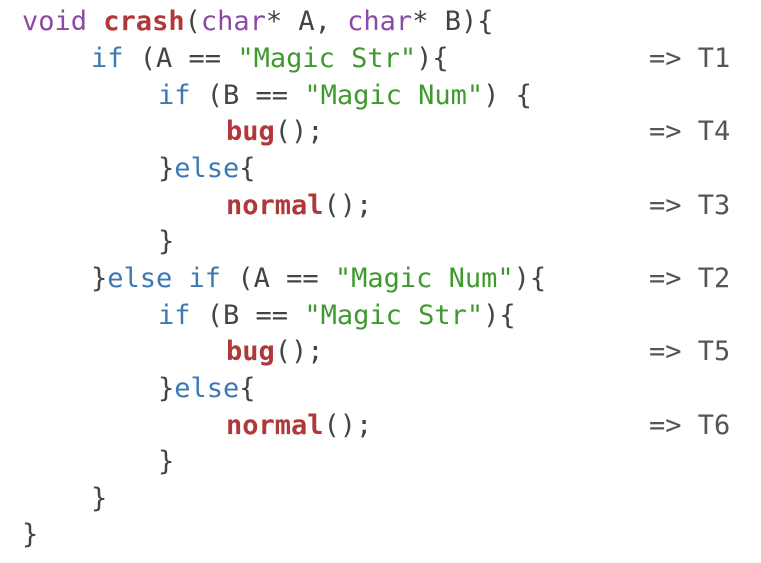 The height and width of the screenshot is (563, 761). What do you see at coordinates (53, 499) in the screenshot?
I see `code-line-14: }` at bounding box center [53, 499].